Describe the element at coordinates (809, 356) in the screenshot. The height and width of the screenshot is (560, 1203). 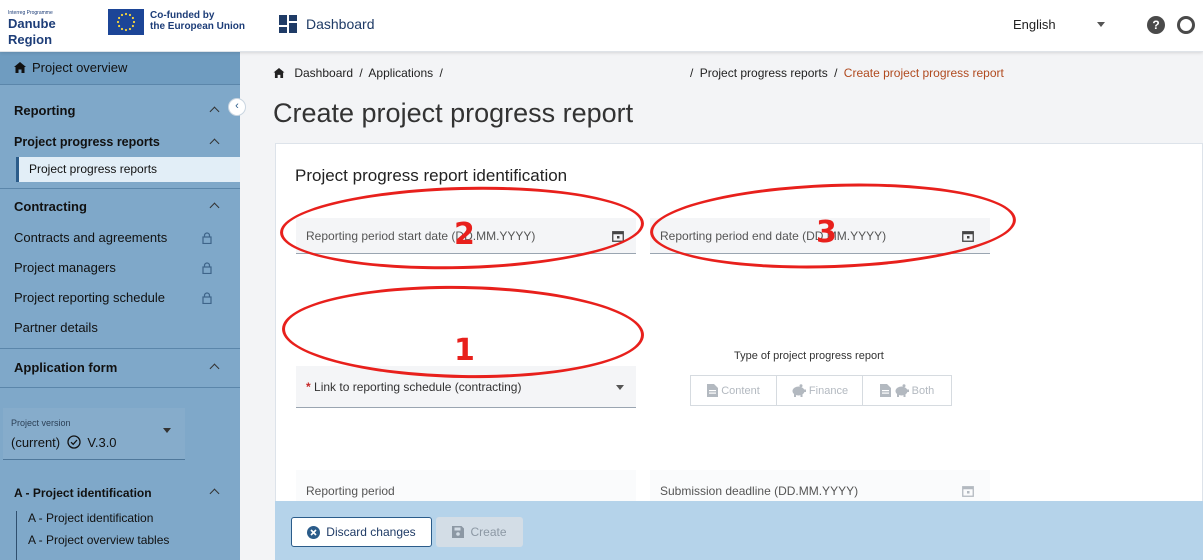
I see `report-type-label: Type of project progress report` at that location.